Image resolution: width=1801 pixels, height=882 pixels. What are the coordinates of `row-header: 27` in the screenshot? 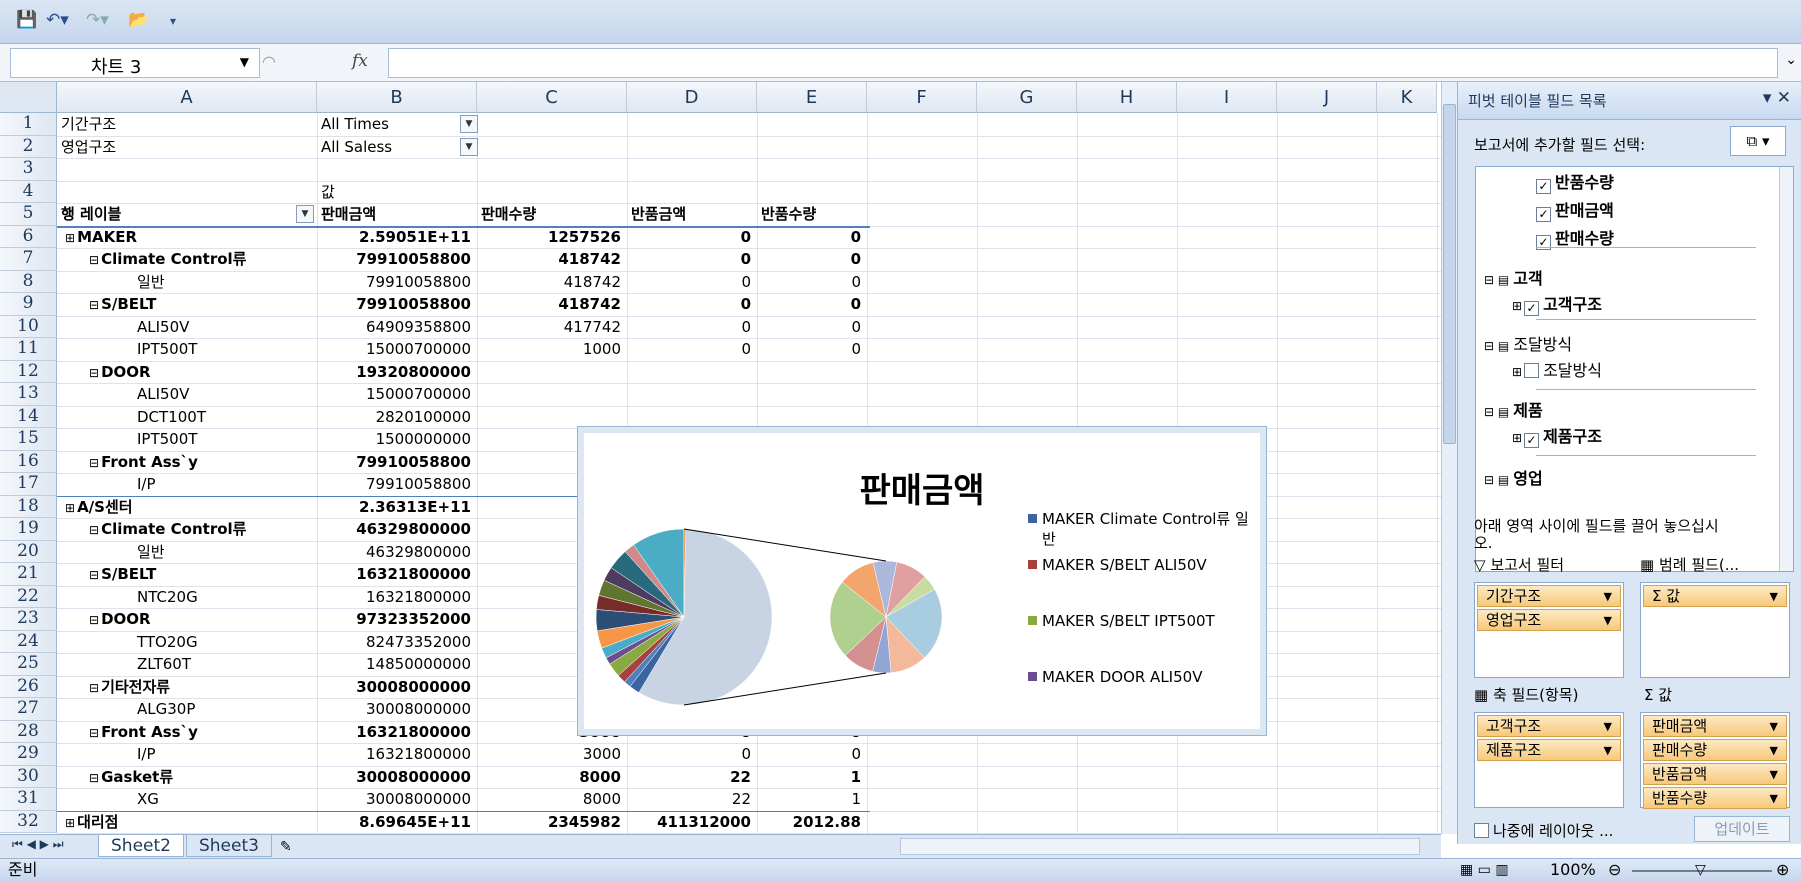 It's located at (28, 709).